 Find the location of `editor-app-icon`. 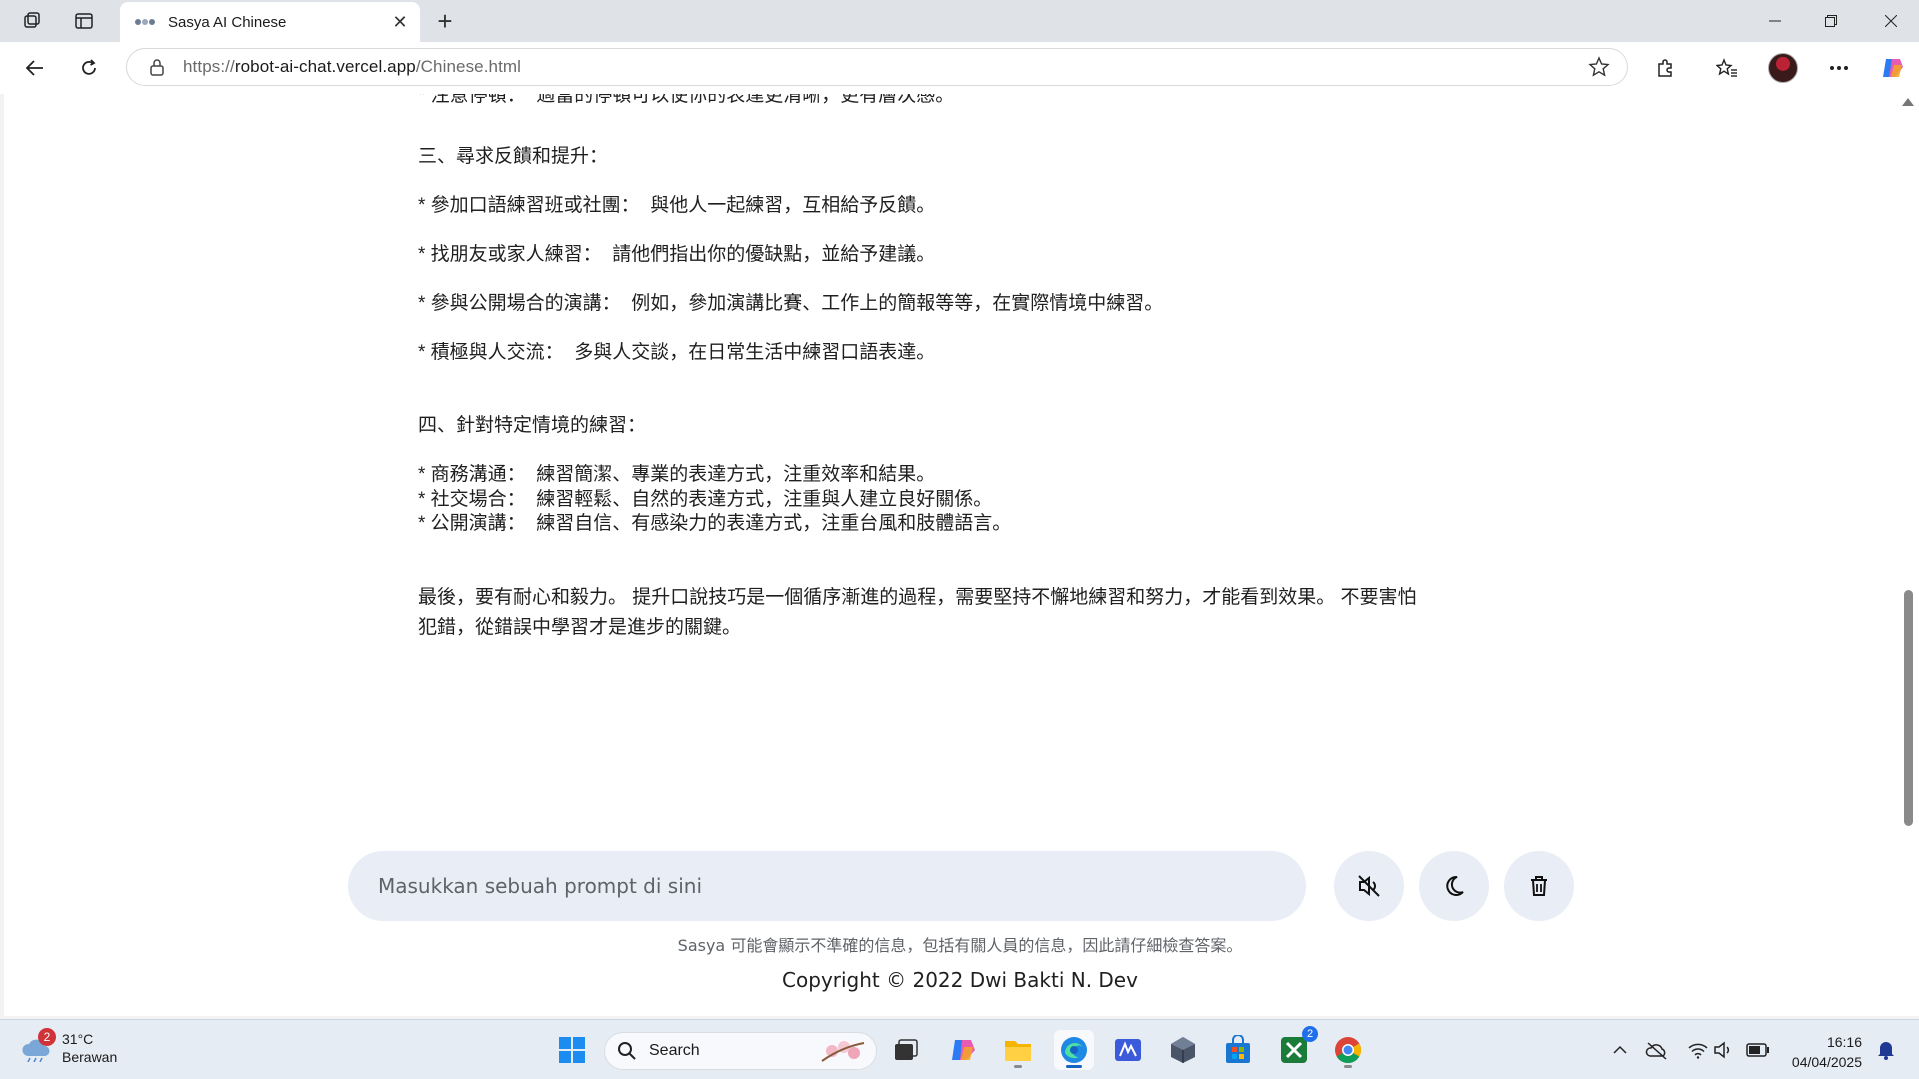

editor-app-icon is located at coordinates (1128, 1050).